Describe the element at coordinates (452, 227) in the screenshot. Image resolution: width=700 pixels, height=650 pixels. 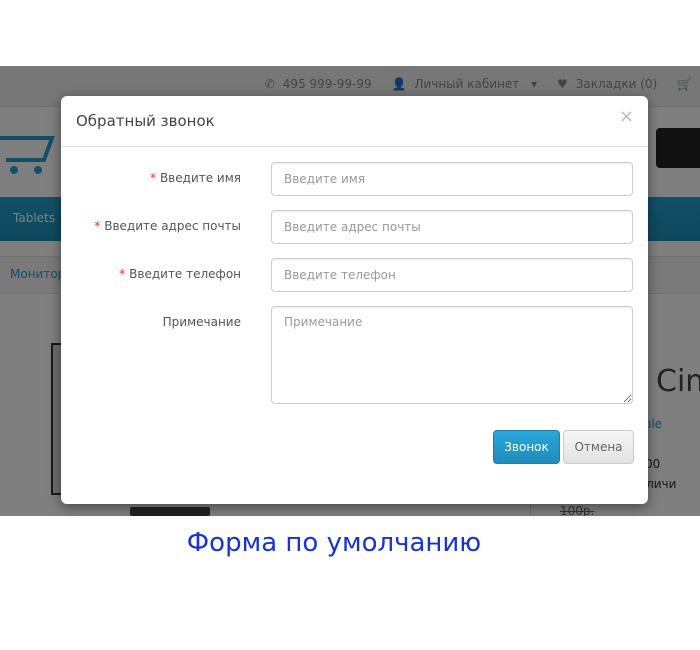
I see `email-input` at that location.